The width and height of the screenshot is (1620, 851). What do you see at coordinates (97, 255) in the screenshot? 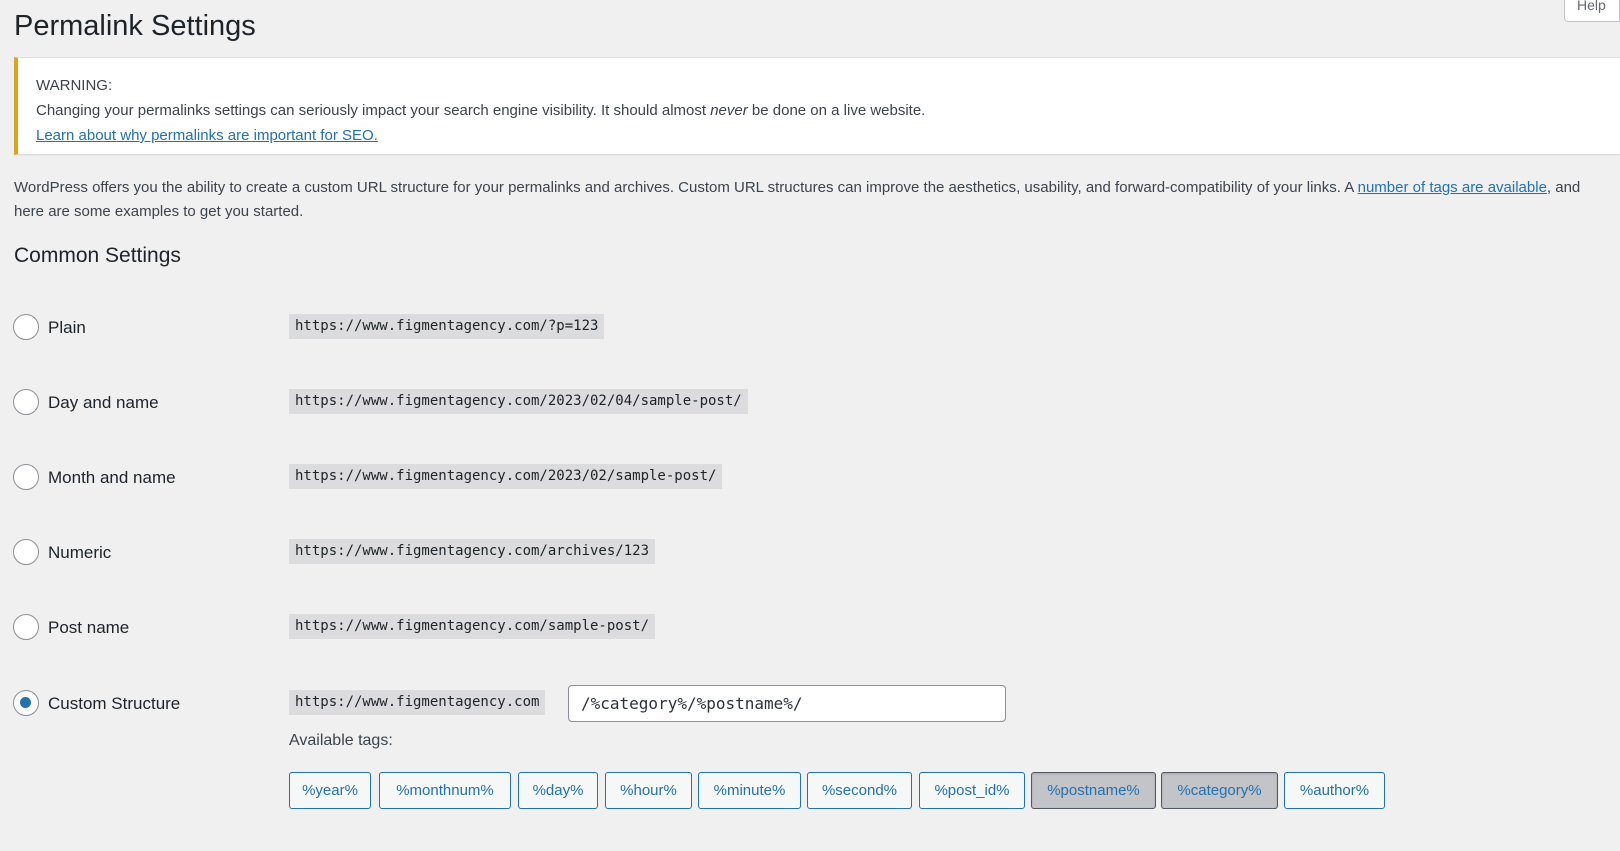
I see `common-settings-heading: Common Settings` at bounding box center [97, 255].